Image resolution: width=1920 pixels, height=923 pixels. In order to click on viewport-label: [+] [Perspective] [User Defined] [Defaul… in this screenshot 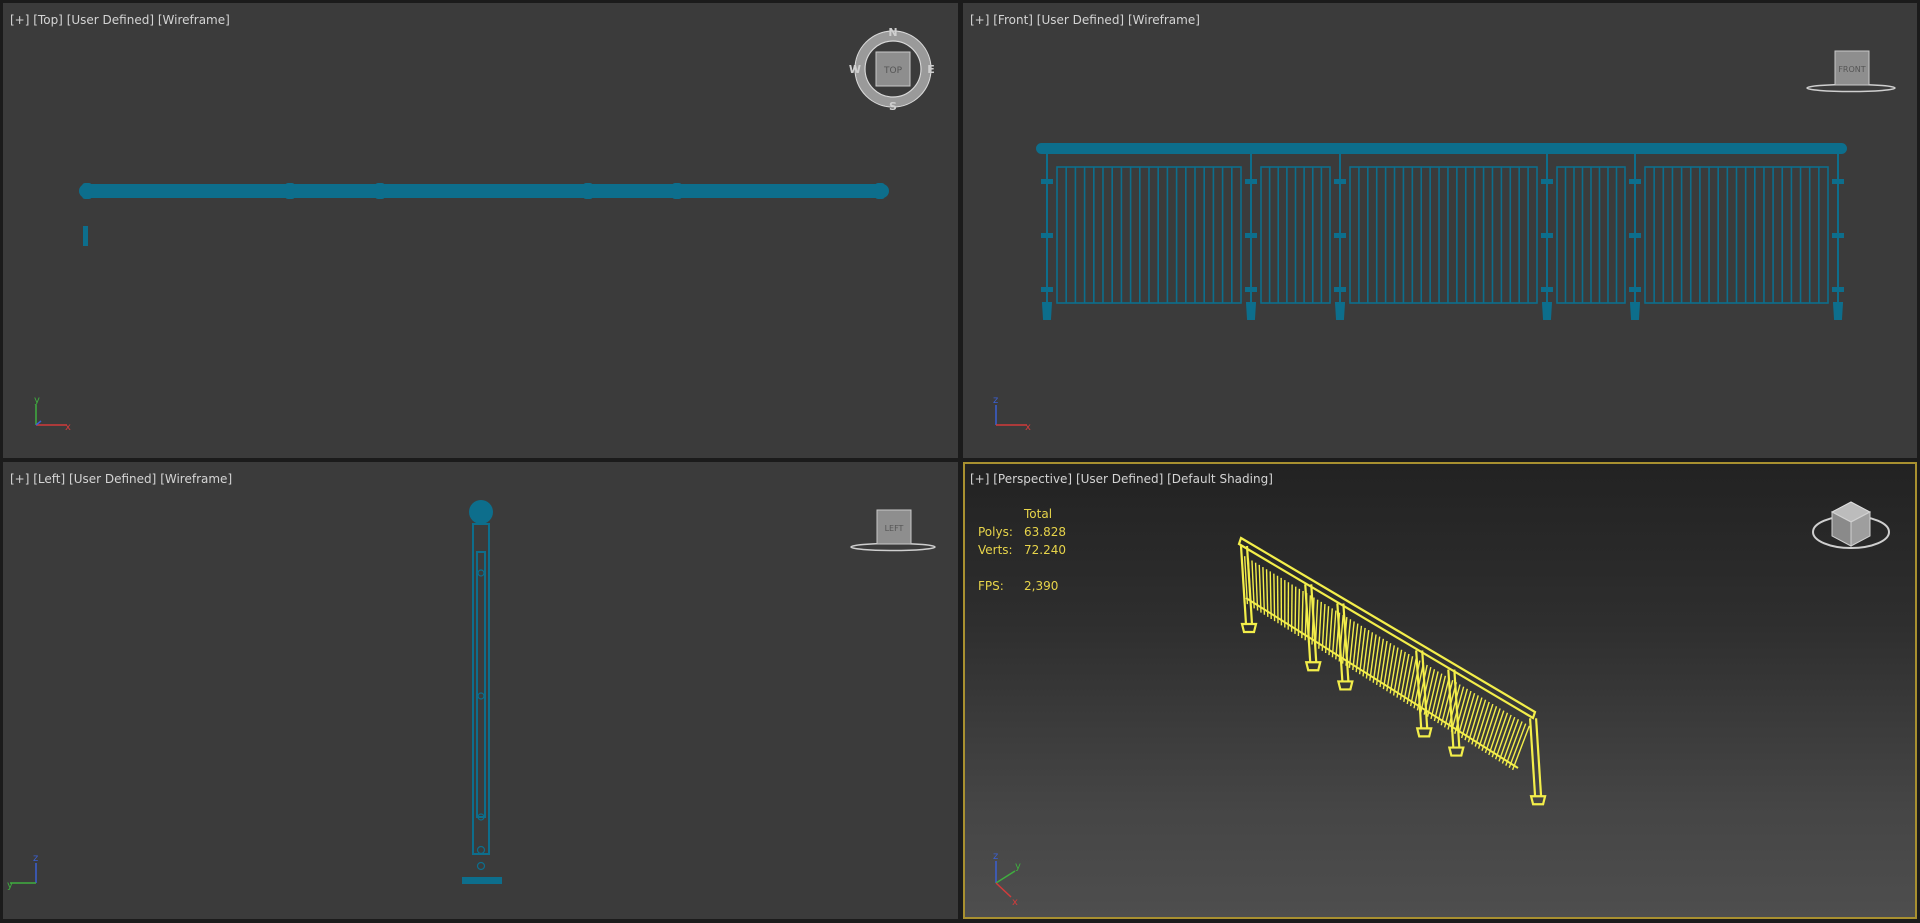, I will do `click(1121, 479)`.